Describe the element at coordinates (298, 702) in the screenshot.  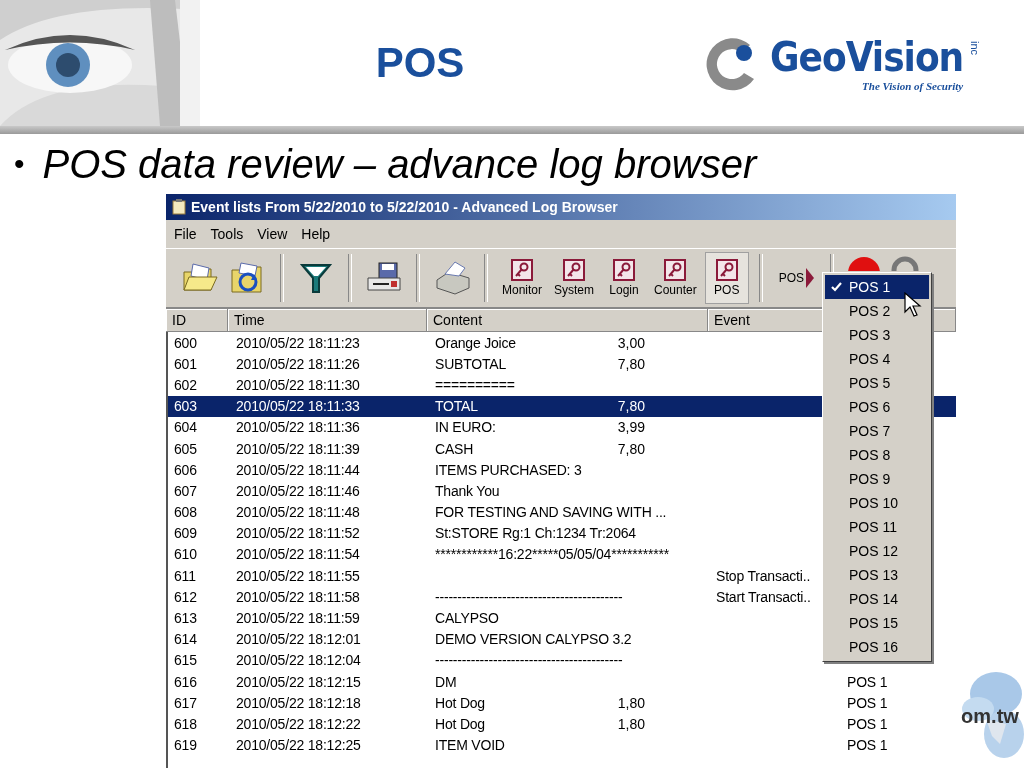
I see `time-cell: 2010/05/22 18:12:18` at that location.